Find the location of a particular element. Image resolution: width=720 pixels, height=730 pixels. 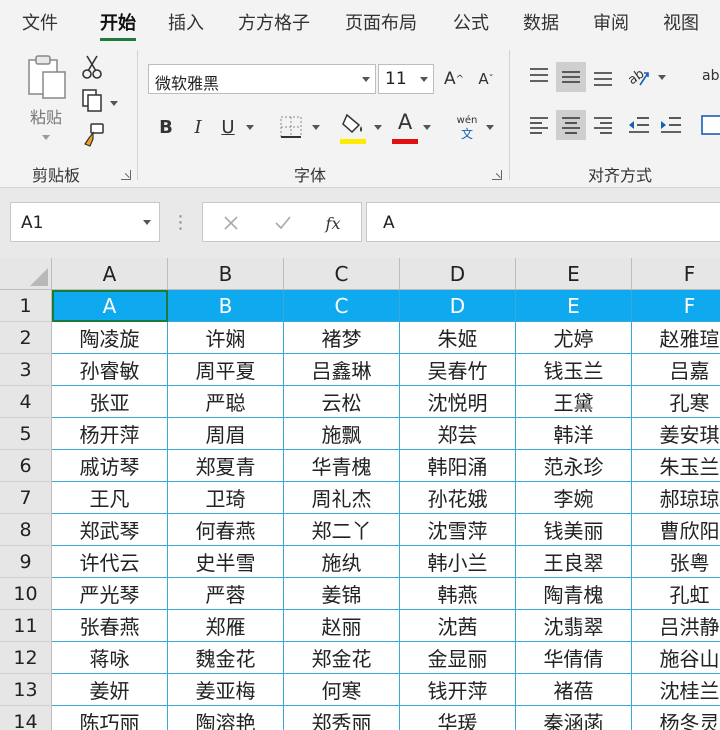

cut-icon is located at coordinates (92, 67).